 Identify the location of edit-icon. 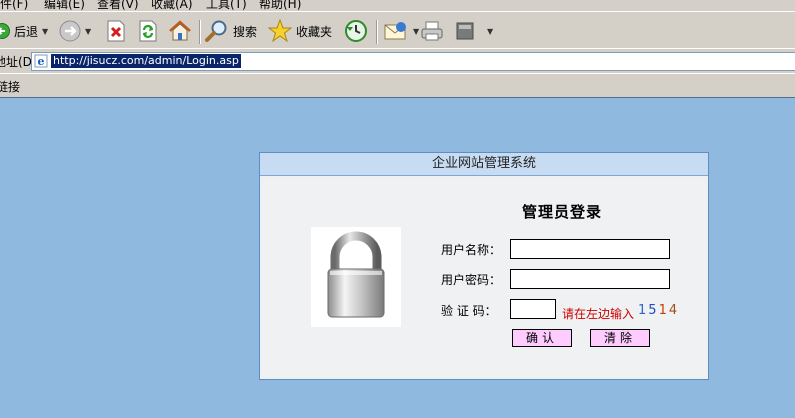
(465, 31).